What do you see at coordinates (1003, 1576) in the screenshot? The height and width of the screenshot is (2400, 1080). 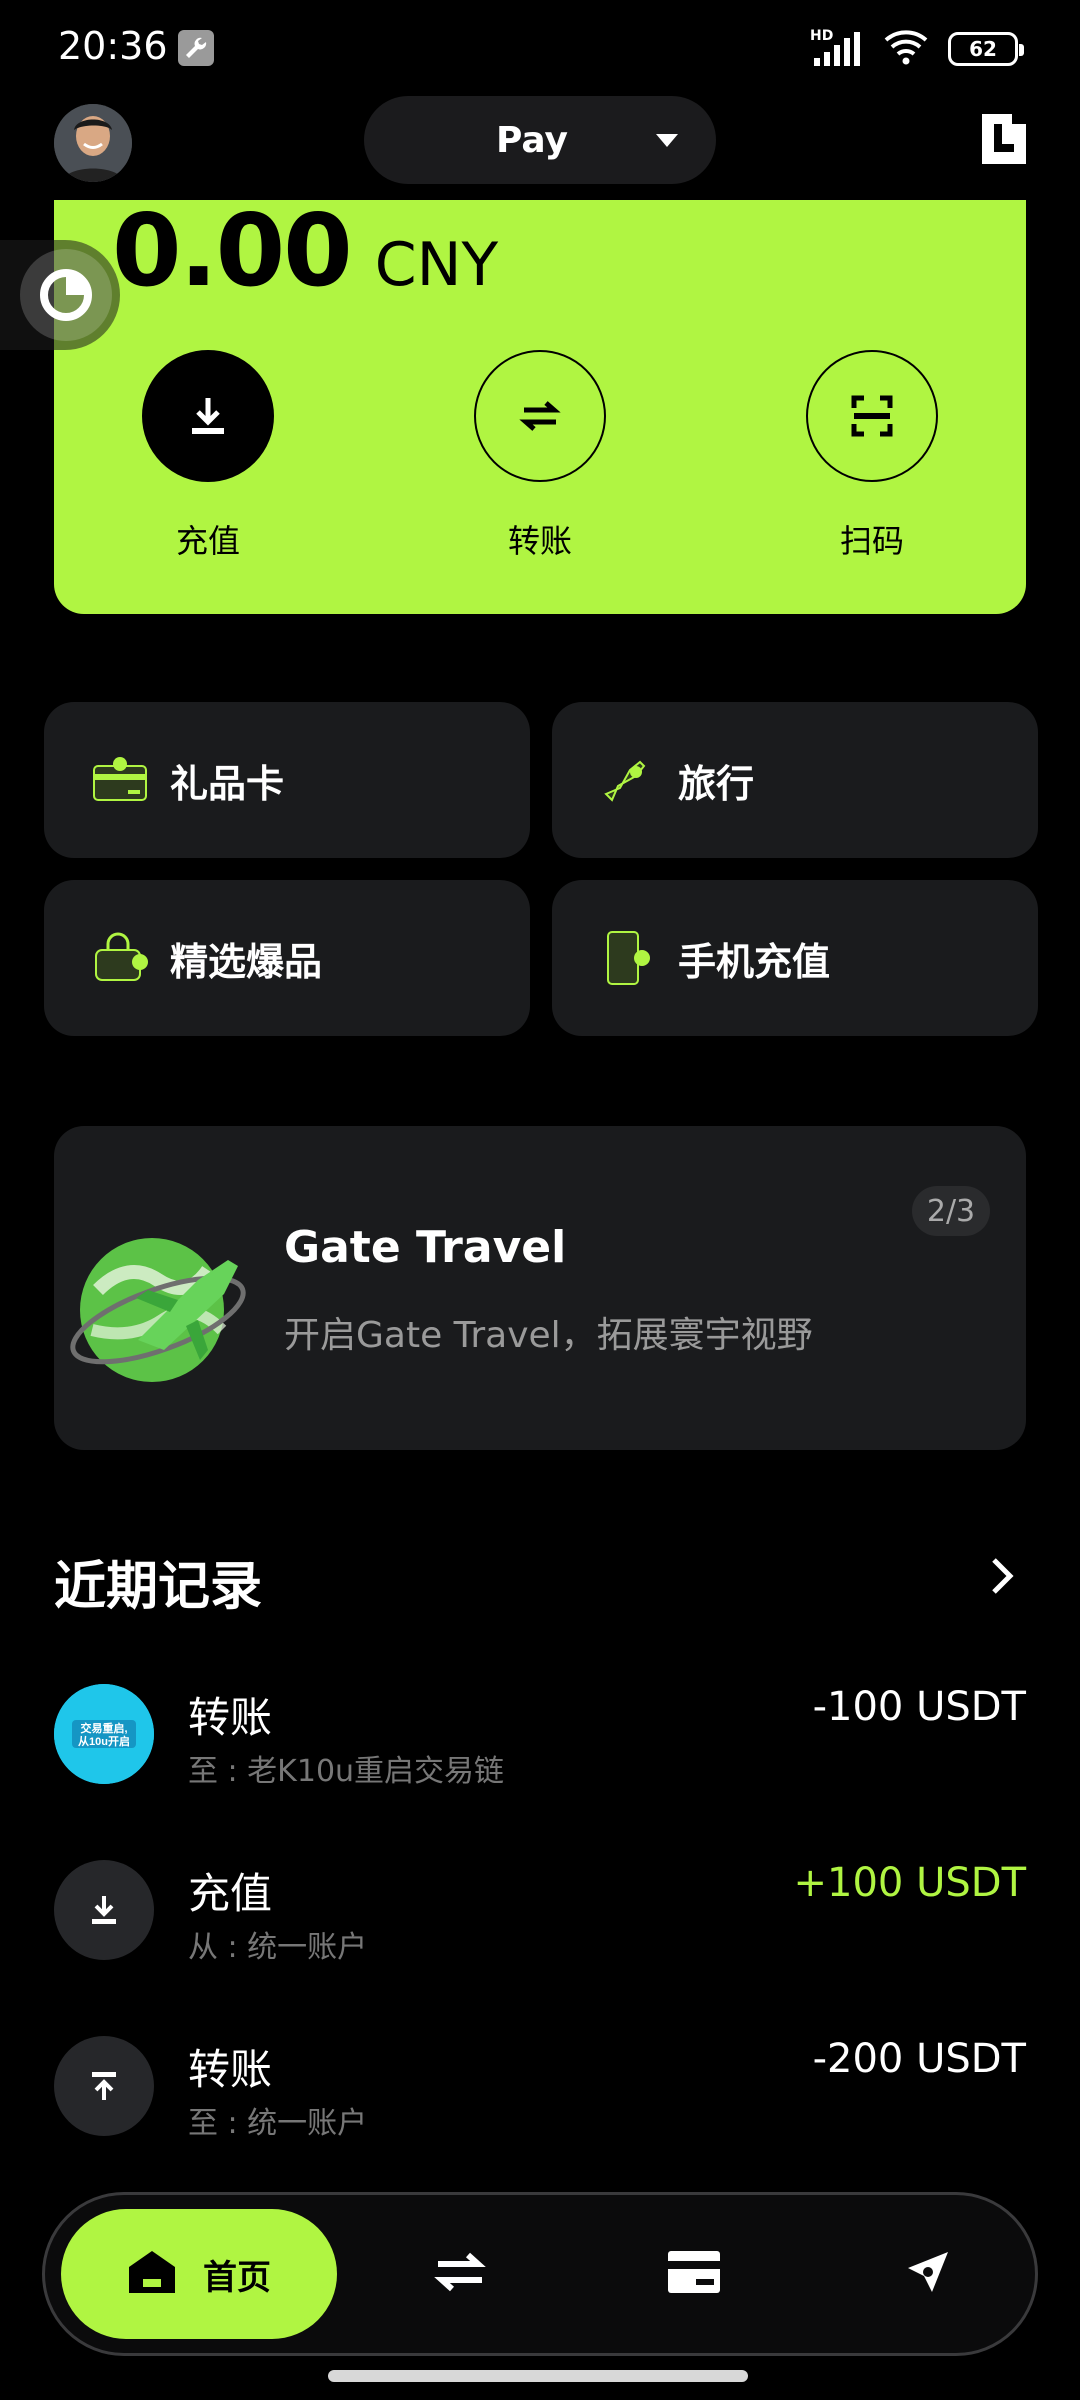 I see `chevron-right-icon` at bounding box center [1003, 1576].